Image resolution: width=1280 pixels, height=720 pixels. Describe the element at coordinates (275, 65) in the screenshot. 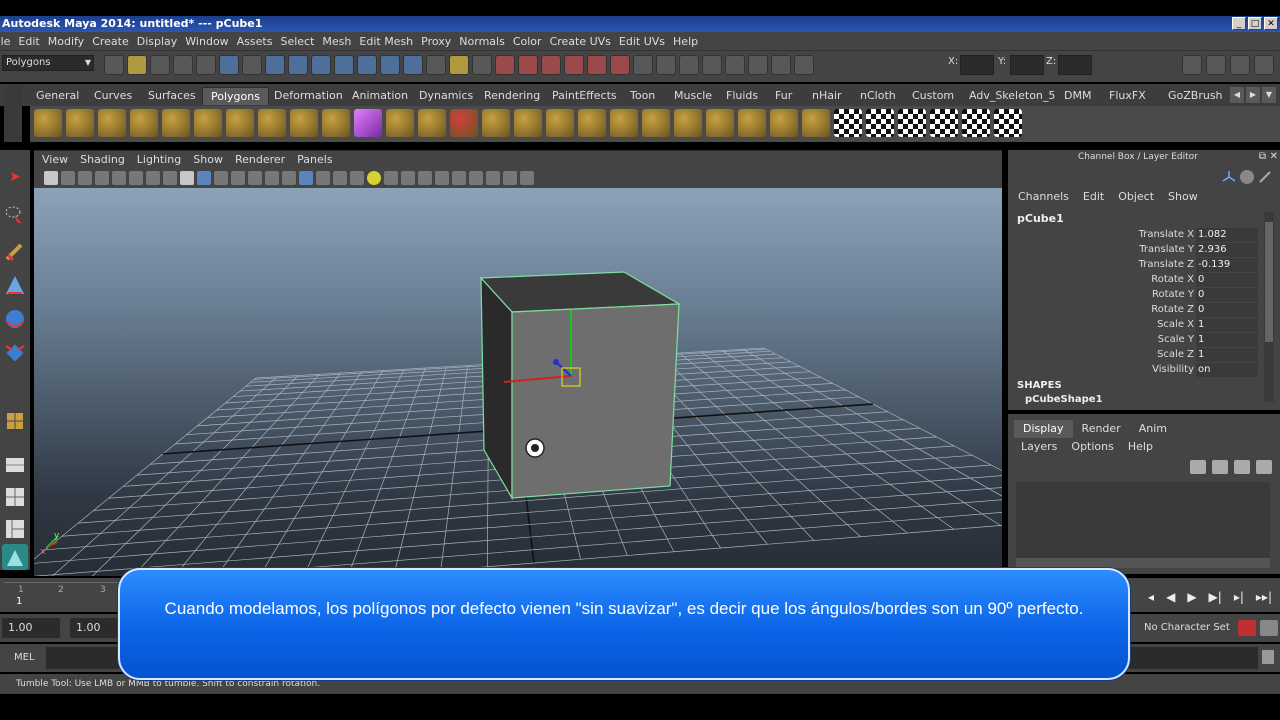

I see `select-handles-icon` at that location.